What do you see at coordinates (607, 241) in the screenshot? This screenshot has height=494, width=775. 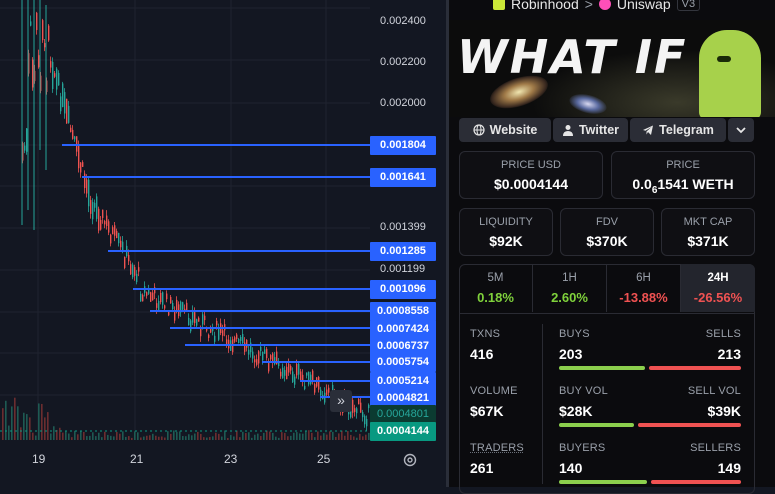 I see `fdv-value: $370K` at bounding box center [607, 241].